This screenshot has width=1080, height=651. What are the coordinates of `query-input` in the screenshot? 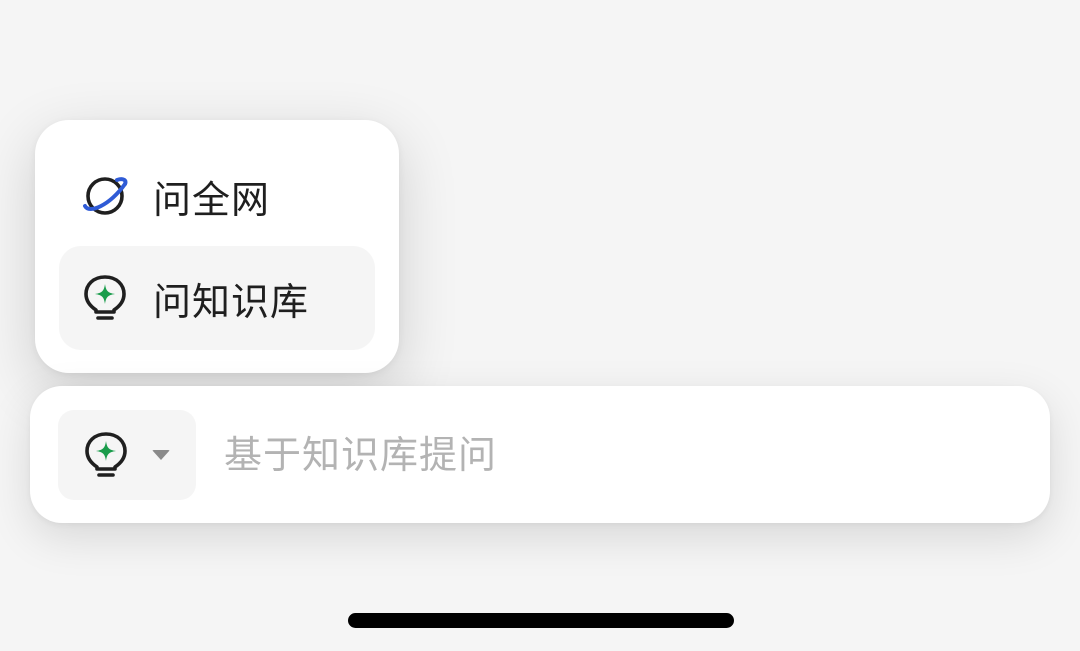 It's located at (619, 455).